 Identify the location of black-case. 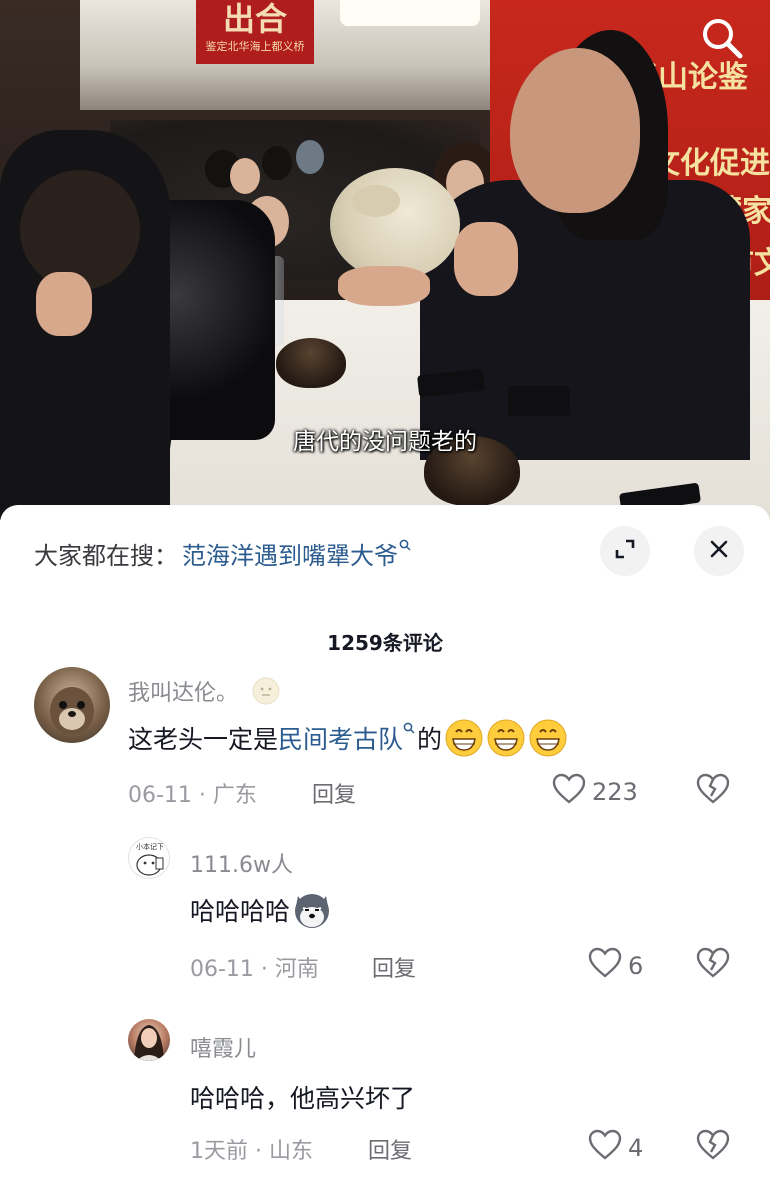
(539, 401).